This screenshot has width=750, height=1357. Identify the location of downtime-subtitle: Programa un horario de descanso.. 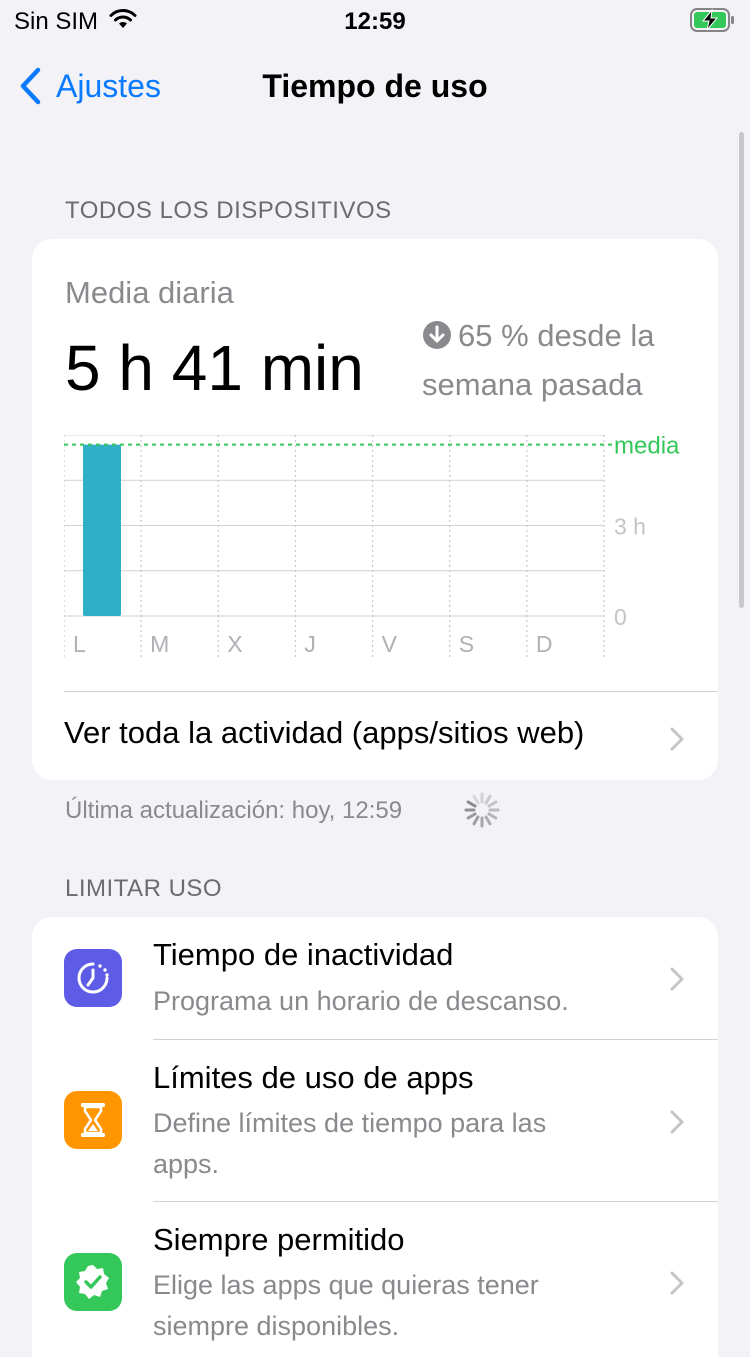
(361, 1001).